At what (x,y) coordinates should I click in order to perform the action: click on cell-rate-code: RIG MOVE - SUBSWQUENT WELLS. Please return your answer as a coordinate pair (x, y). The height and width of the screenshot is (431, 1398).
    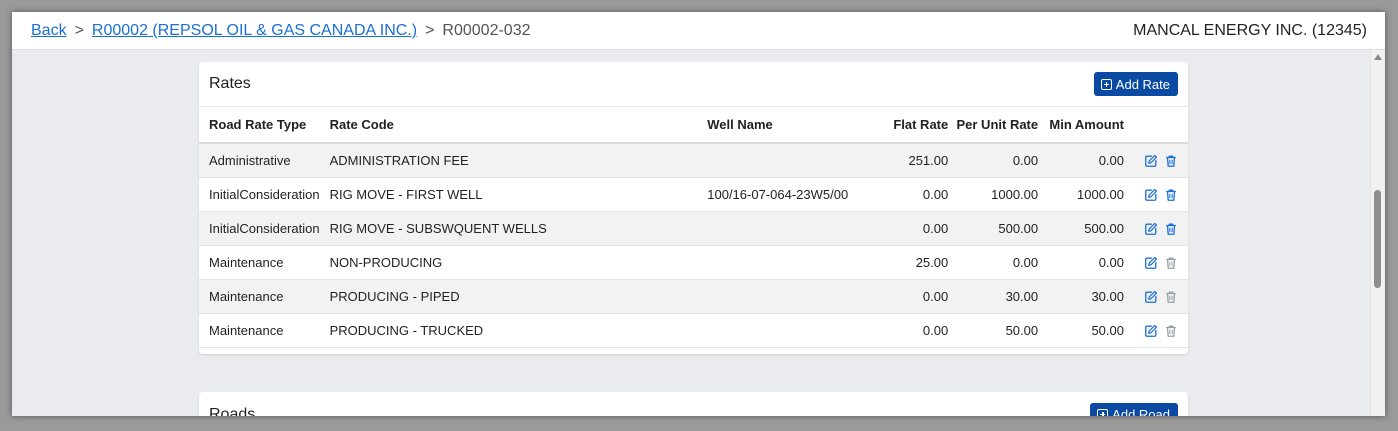
    Looking at the image, I should click on (508, 228).